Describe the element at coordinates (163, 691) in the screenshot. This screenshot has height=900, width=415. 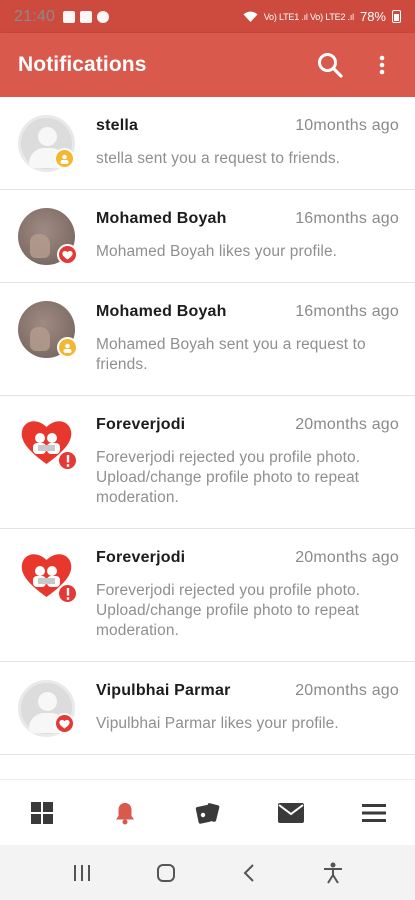
I see `sender-name: Vipulbhai Parmar` at that location.